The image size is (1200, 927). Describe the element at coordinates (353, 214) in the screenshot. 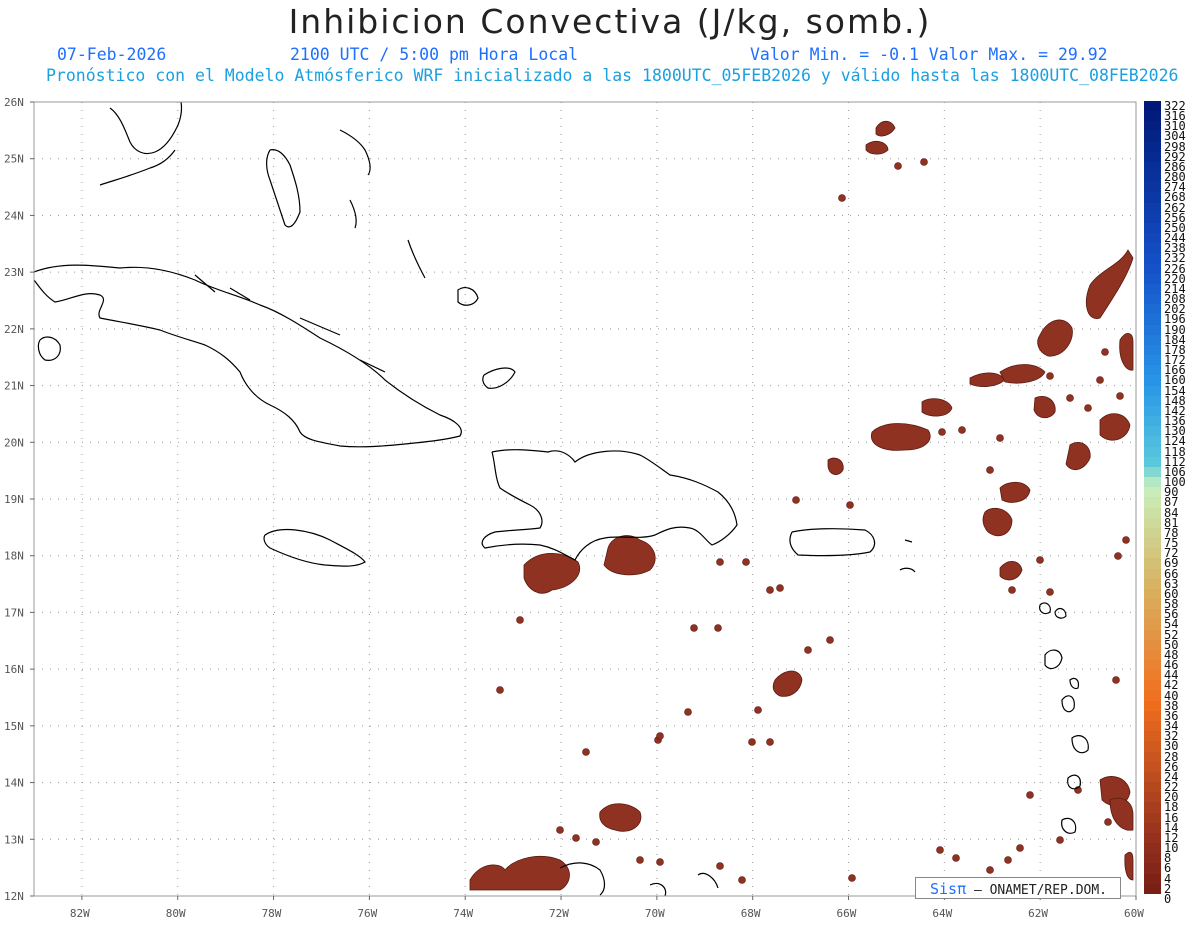

I see `eleuthera-coast` at that location.